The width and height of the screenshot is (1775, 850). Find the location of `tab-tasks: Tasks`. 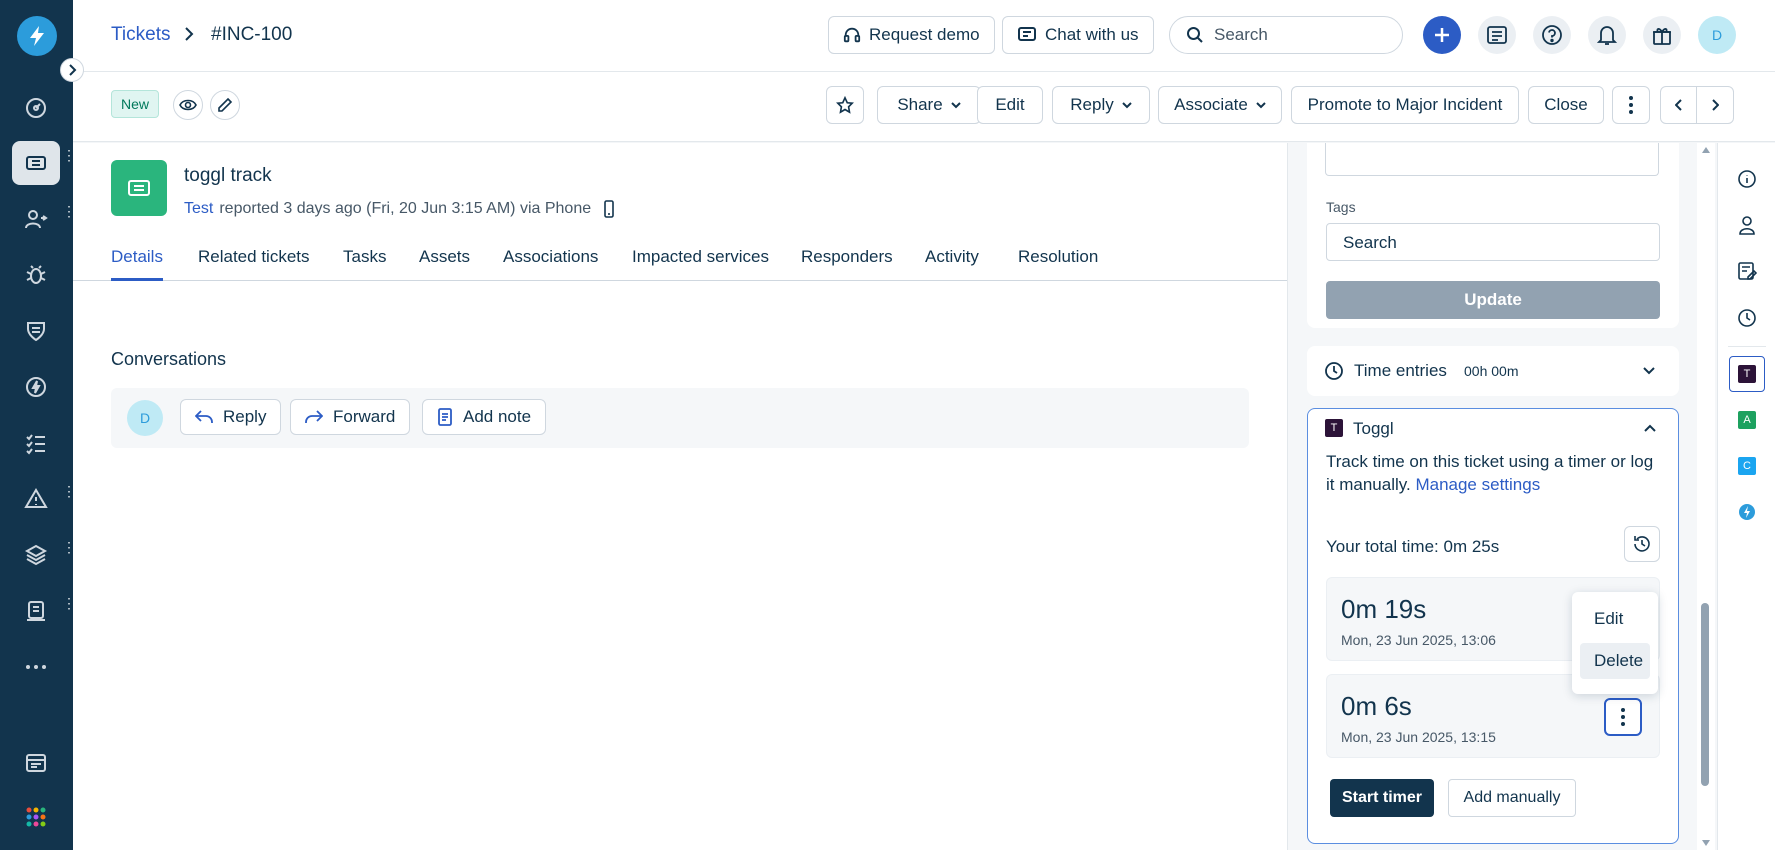

tab-tasks: Tasks is located at coordinates (364, 264).